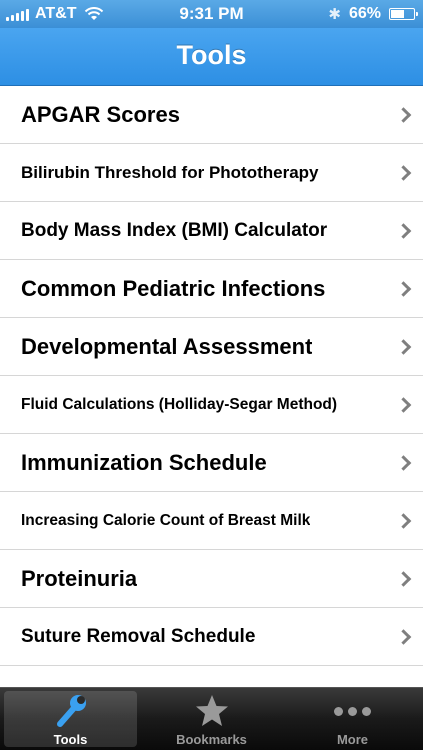 Image resolution: width=423 pixels, height=750 pixels. I want to click on list-item-label: Immunization Schedule, so click(144, 462).